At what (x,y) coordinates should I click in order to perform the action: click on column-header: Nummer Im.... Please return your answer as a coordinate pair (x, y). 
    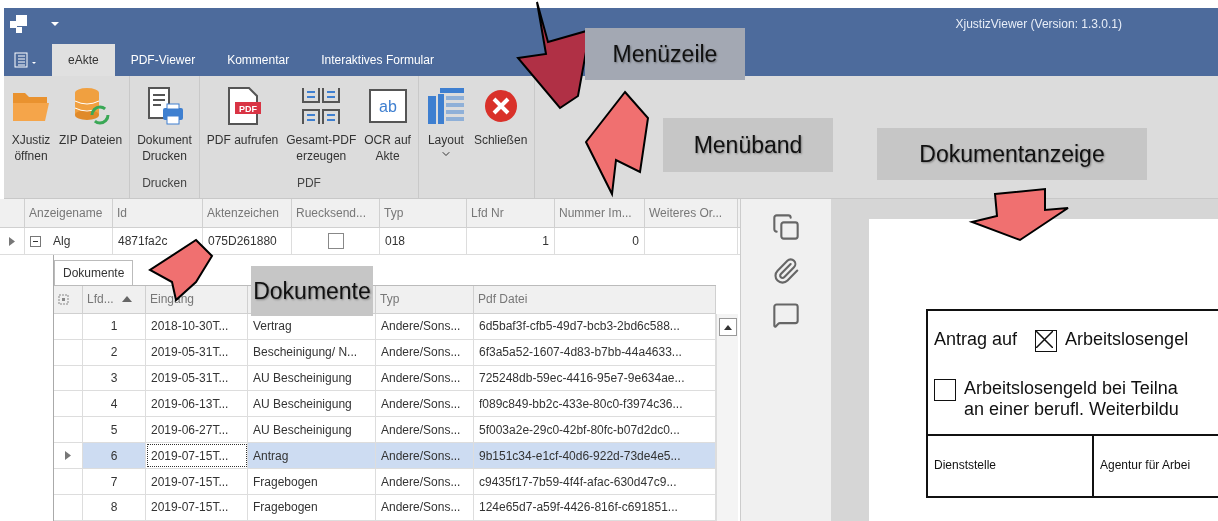
    Looking at the image, I should click on (600, 213).